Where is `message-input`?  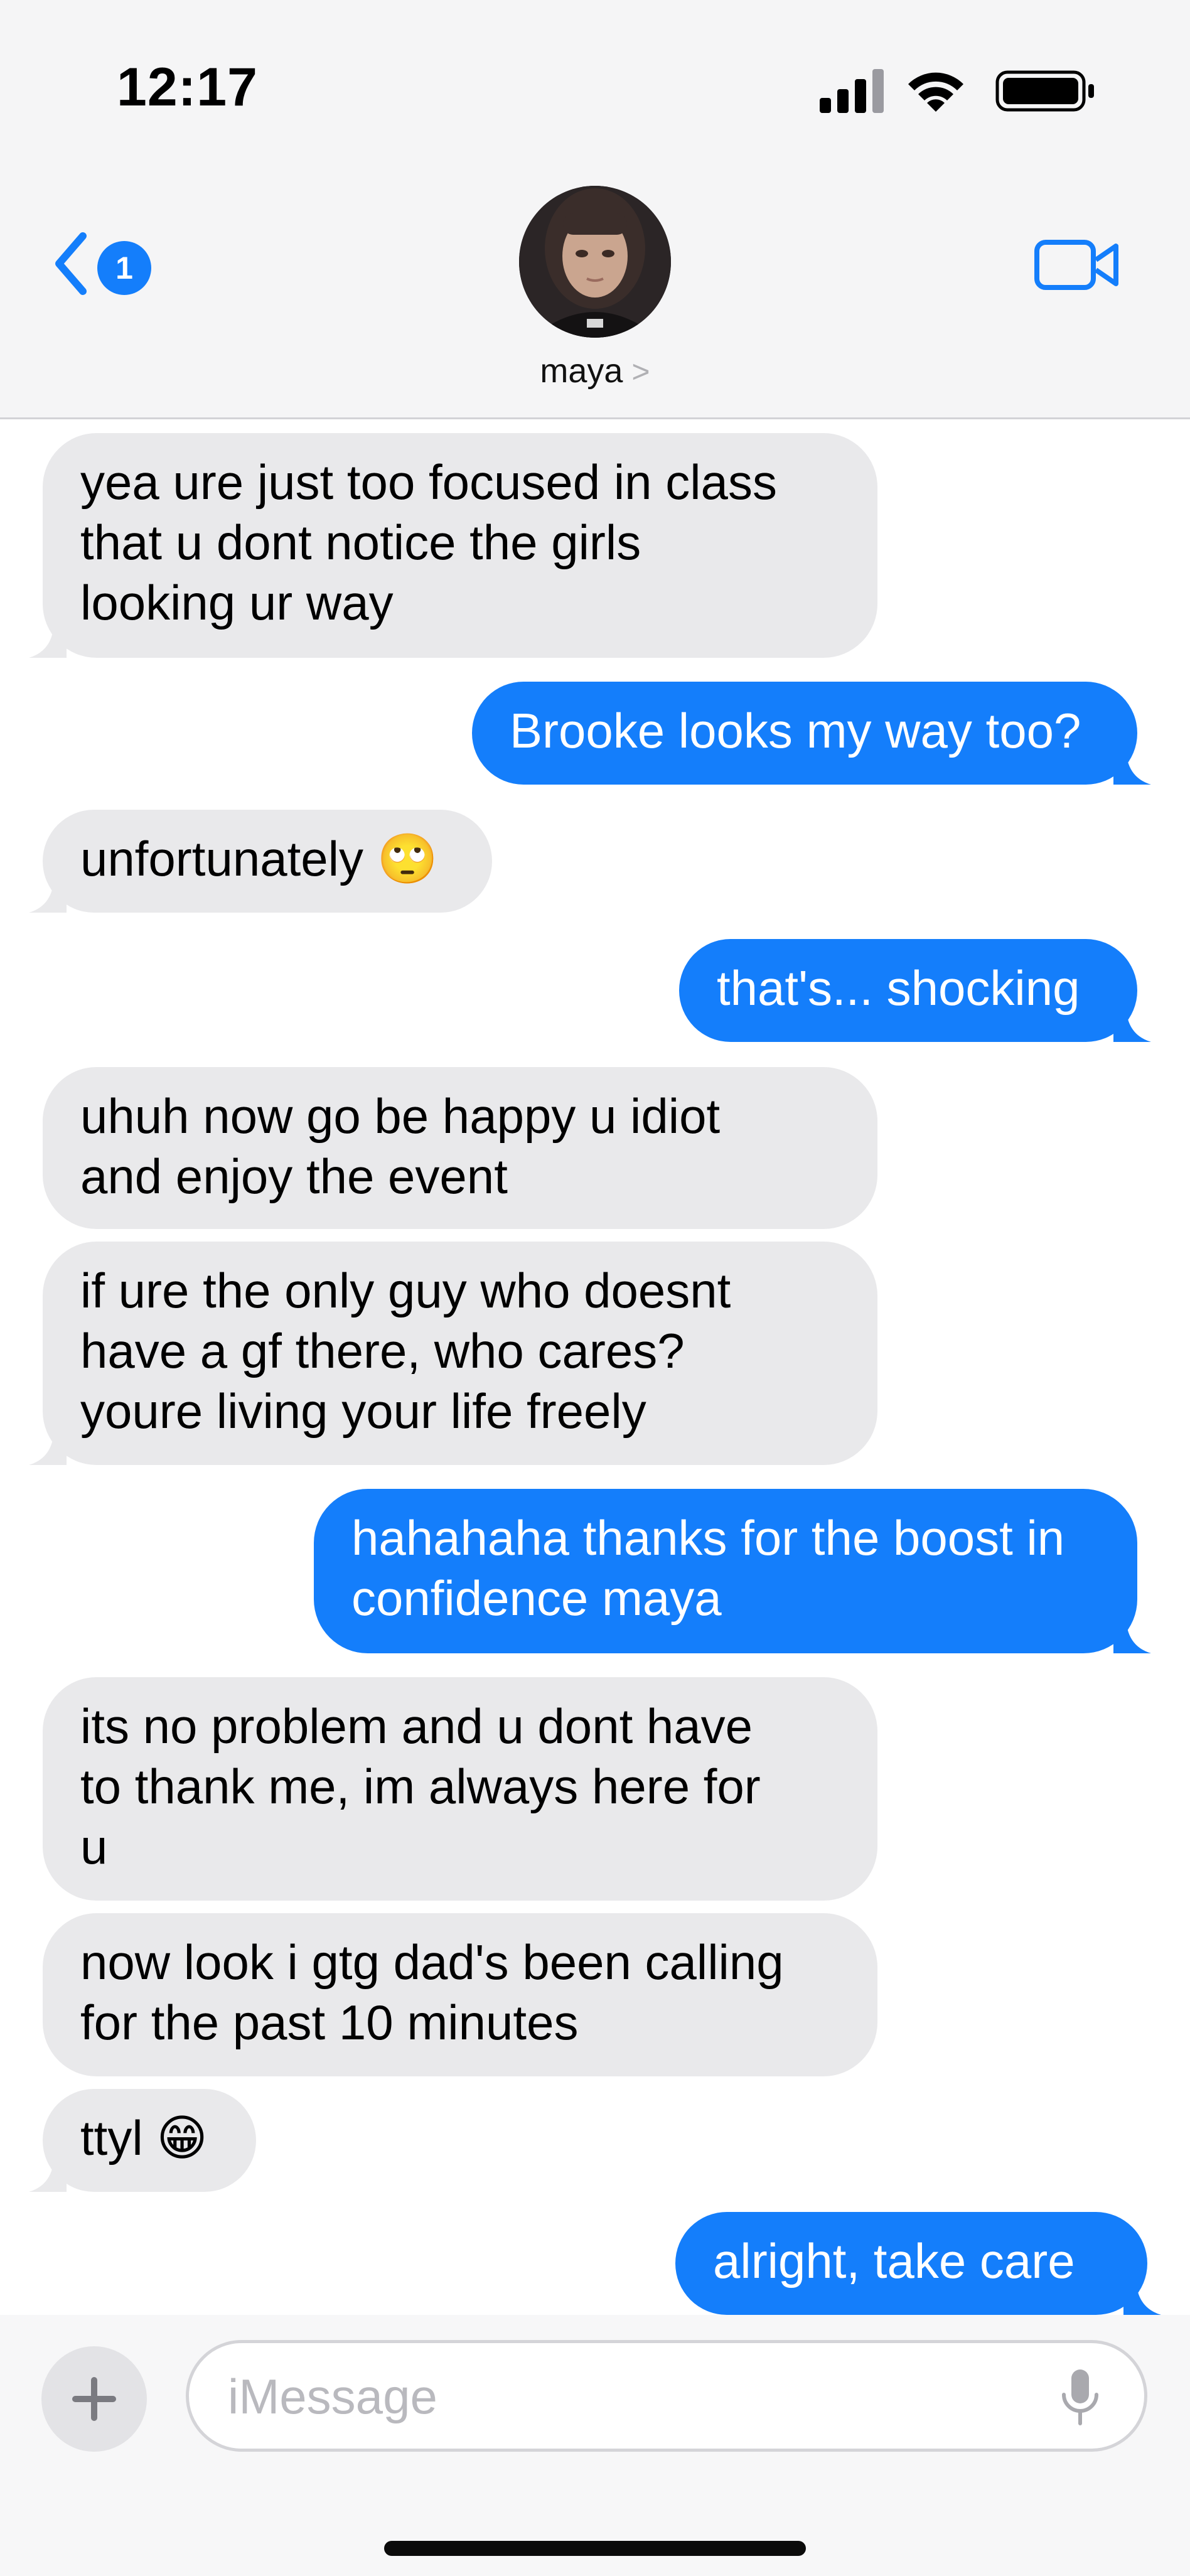
message-input is located at coordinates (636, 2396).